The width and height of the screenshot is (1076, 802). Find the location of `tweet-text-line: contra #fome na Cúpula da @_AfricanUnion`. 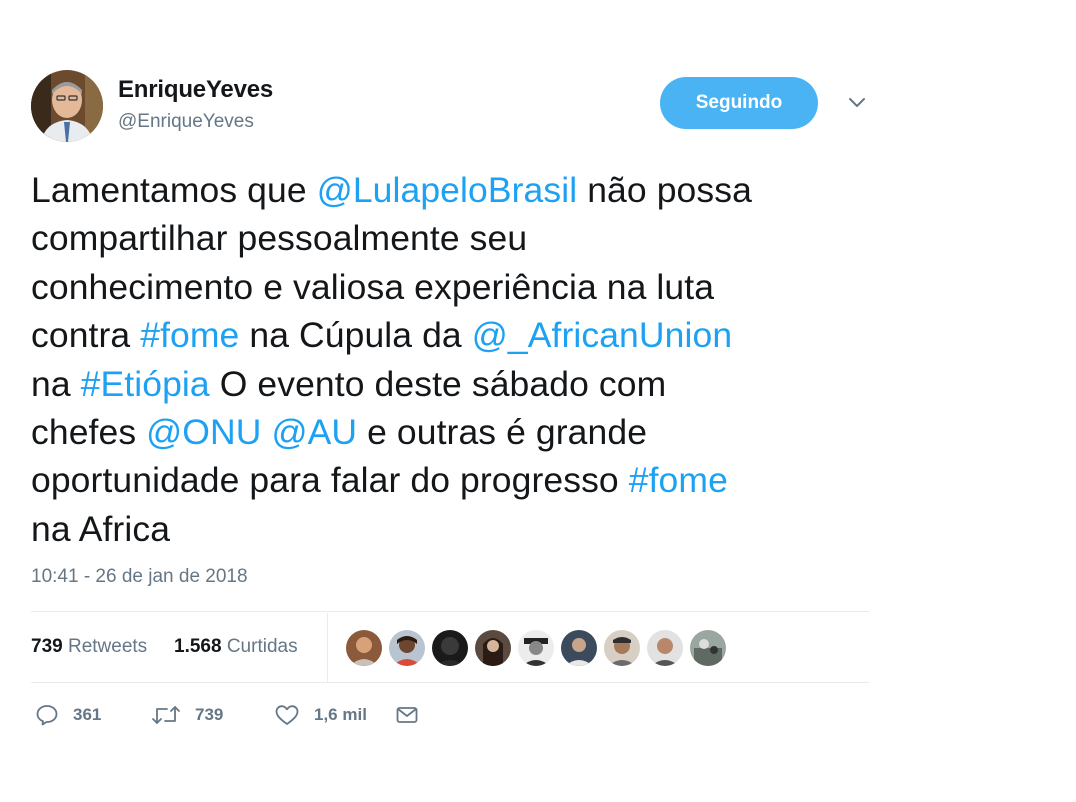

tweet-text-line: contra #fome na Cúpula da @_AfricanUnion is located at coordinates (450, 335).